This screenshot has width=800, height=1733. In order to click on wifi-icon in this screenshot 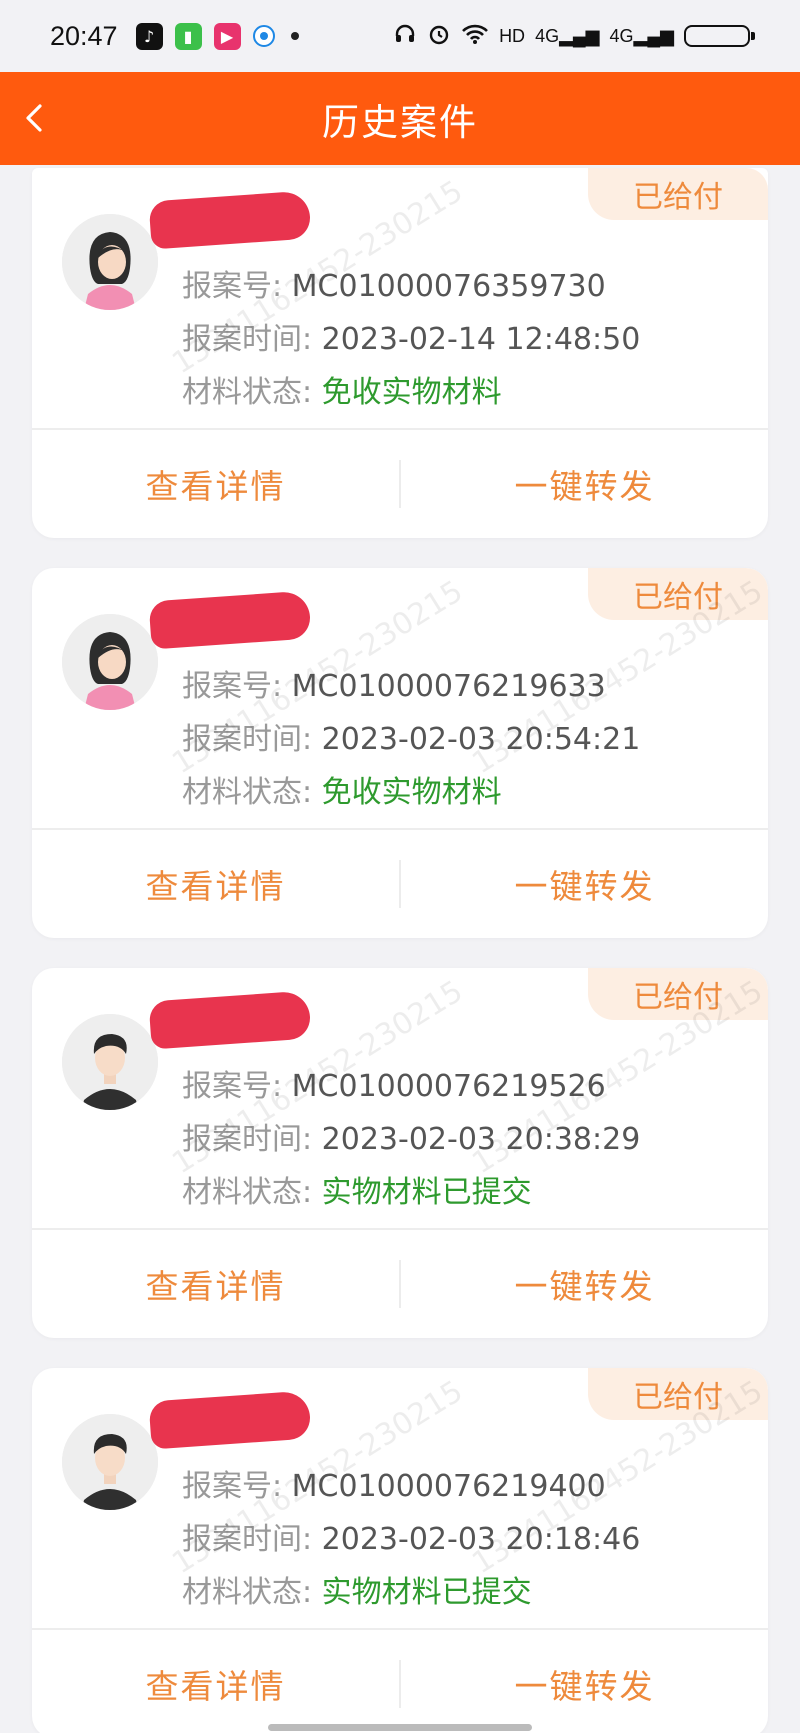, I will do `click(475, 36)`.